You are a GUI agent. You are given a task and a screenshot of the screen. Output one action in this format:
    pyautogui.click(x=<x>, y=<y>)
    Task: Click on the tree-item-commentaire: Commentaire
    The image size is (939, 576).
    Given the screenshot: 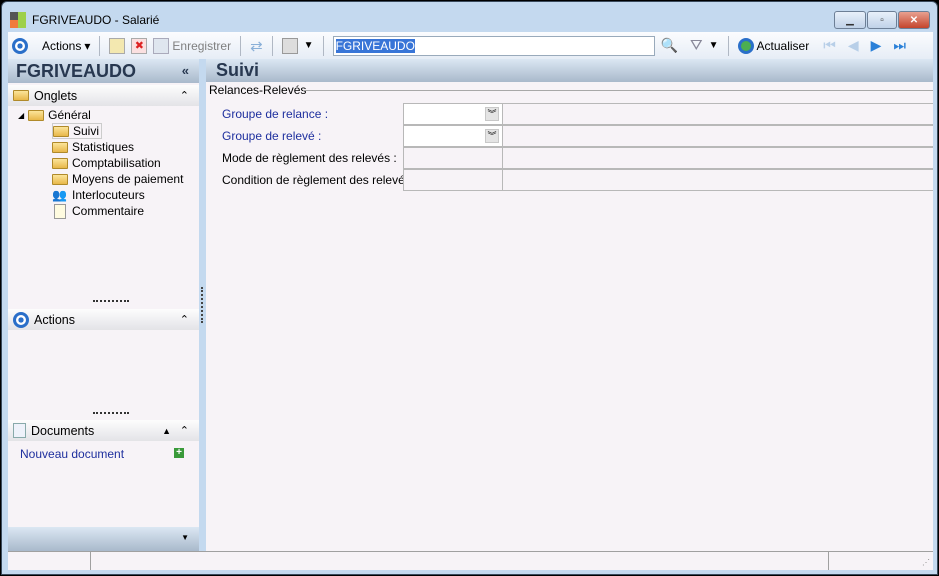 What is the action you would take?
    pyautogui.click(x=98, y=211)
    